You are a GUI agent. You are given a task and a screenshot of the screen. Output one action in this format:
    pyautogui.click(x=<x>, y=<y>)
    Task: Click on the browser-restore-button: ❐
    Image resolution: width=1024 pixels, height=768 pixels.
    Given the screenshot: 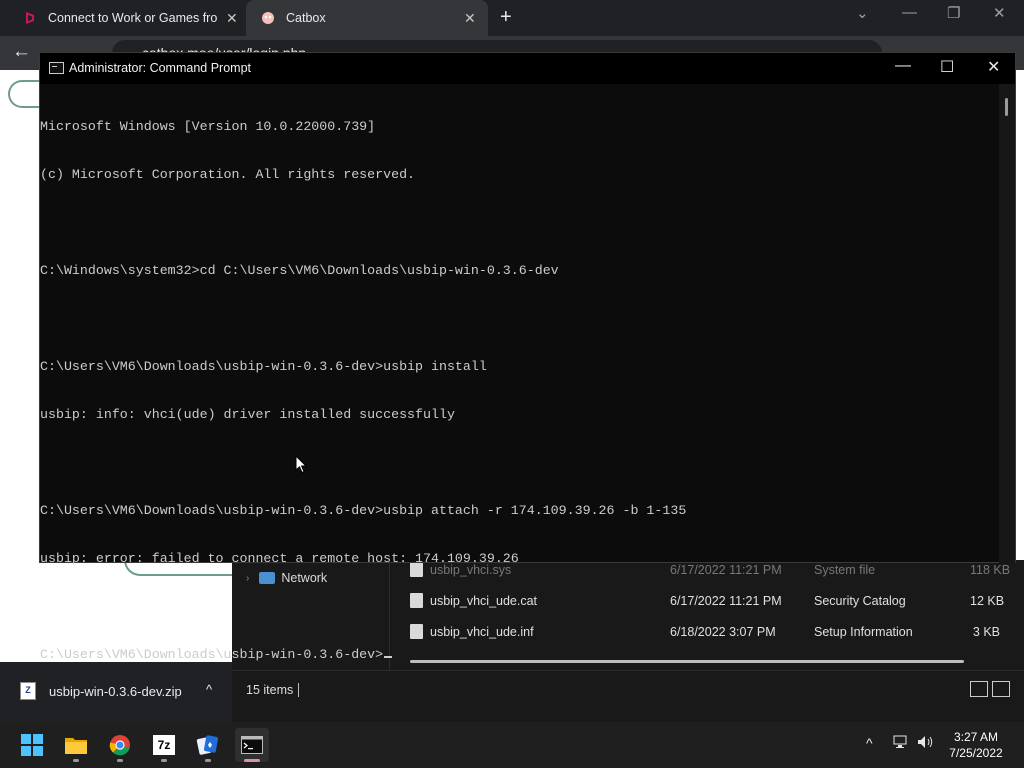 What is the action you would take?
    pyautogui.click(x=953, y=13)
    